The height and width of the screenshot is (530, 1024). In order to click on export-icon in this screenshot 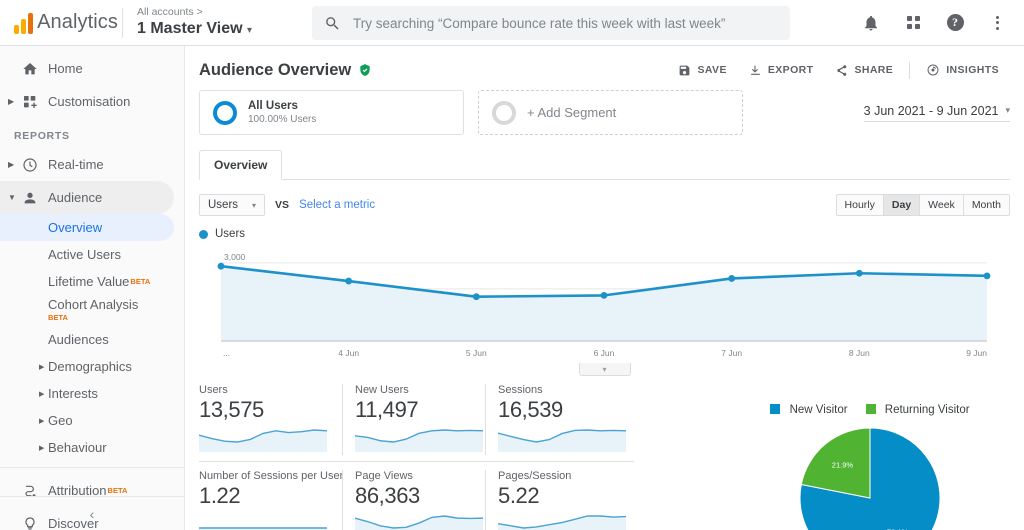, I will do `click(755, 70)`.